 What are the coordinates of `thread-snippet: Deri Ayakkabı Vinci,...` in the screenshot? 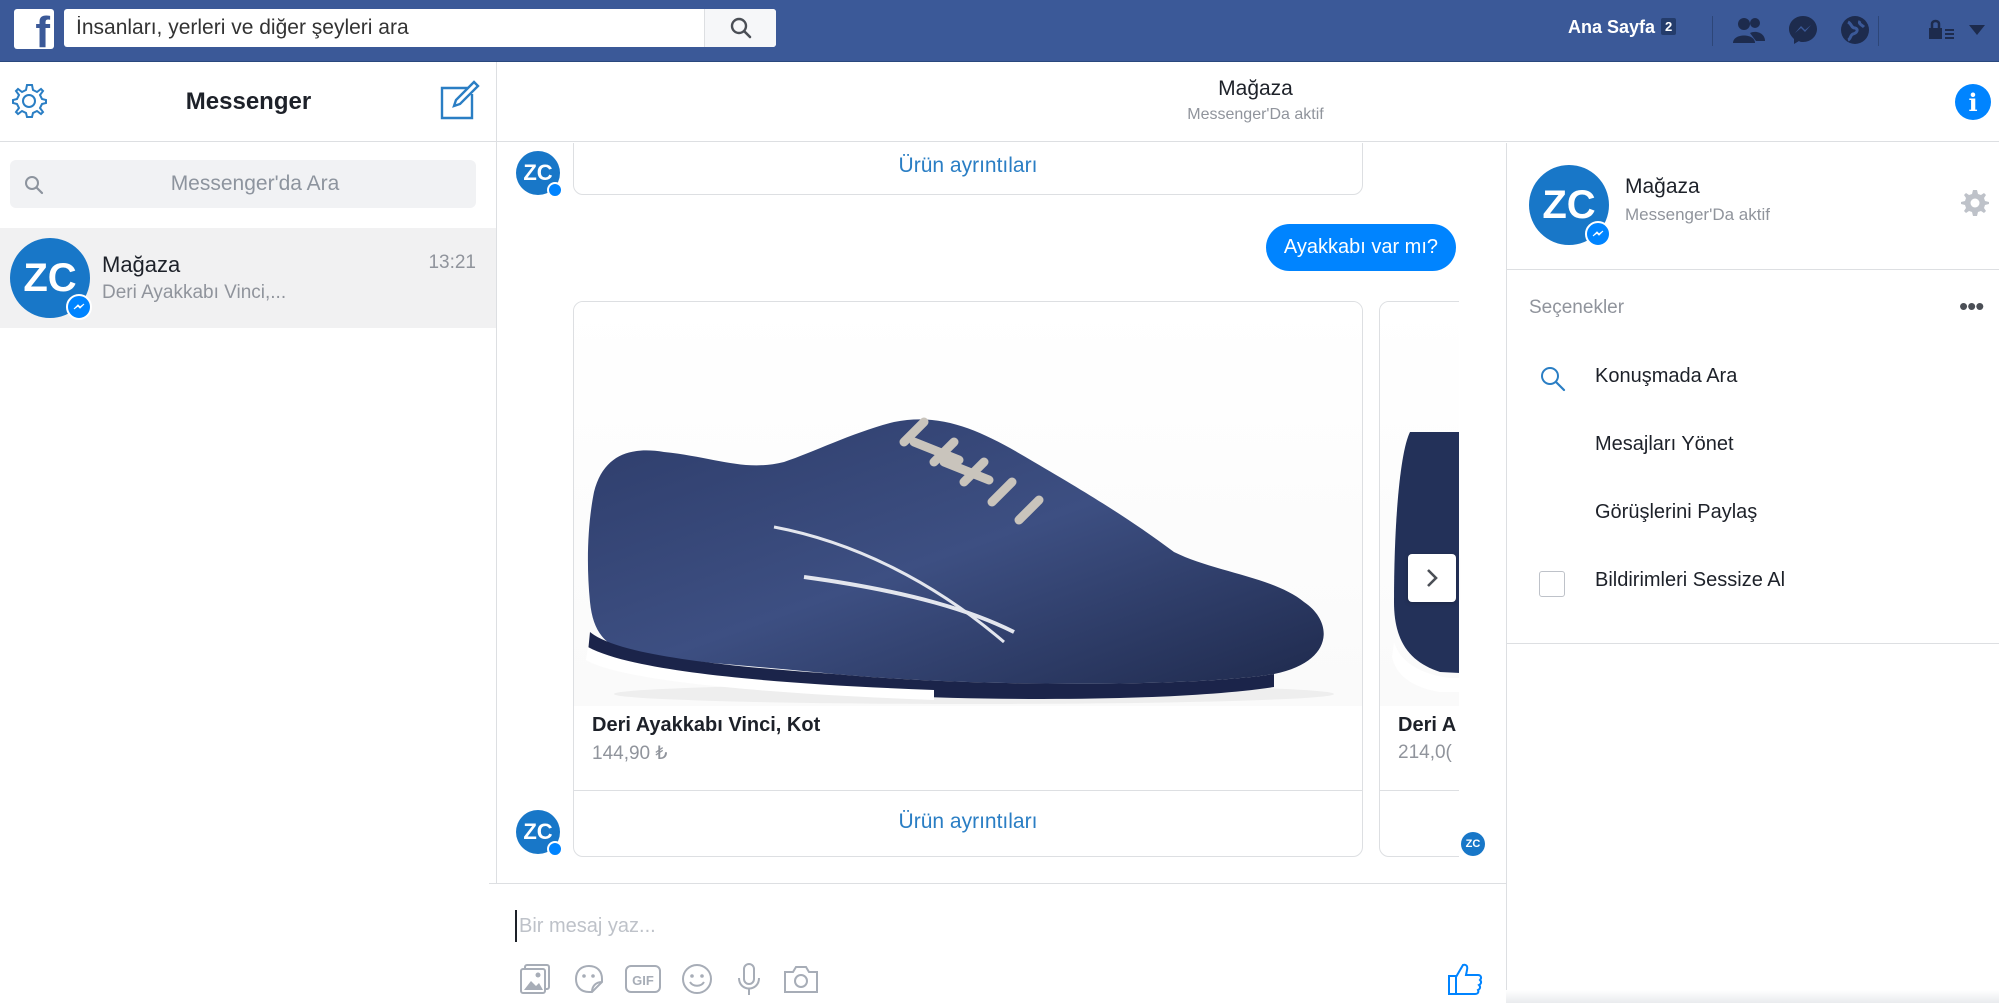 It's located at (194, 292).